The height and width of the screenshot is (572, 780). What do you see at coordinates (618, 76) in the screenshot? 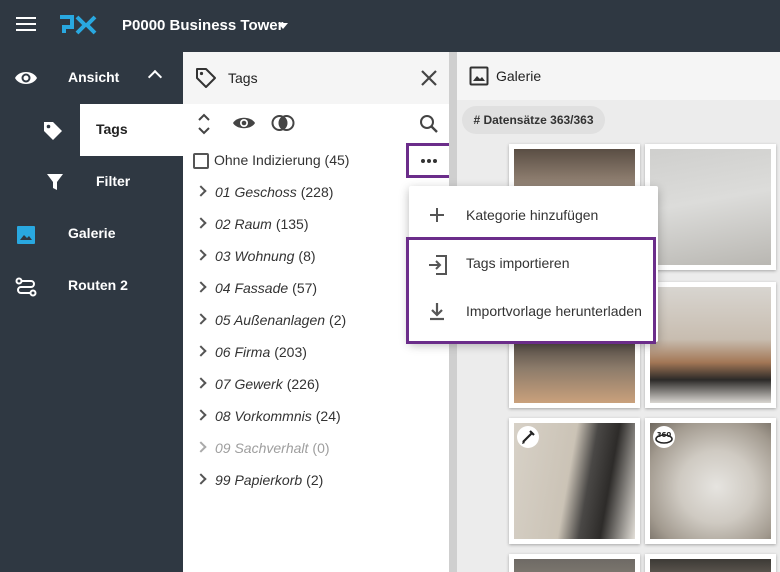
I see `gallery-header: Galerie` at bounding box center [618, 76].